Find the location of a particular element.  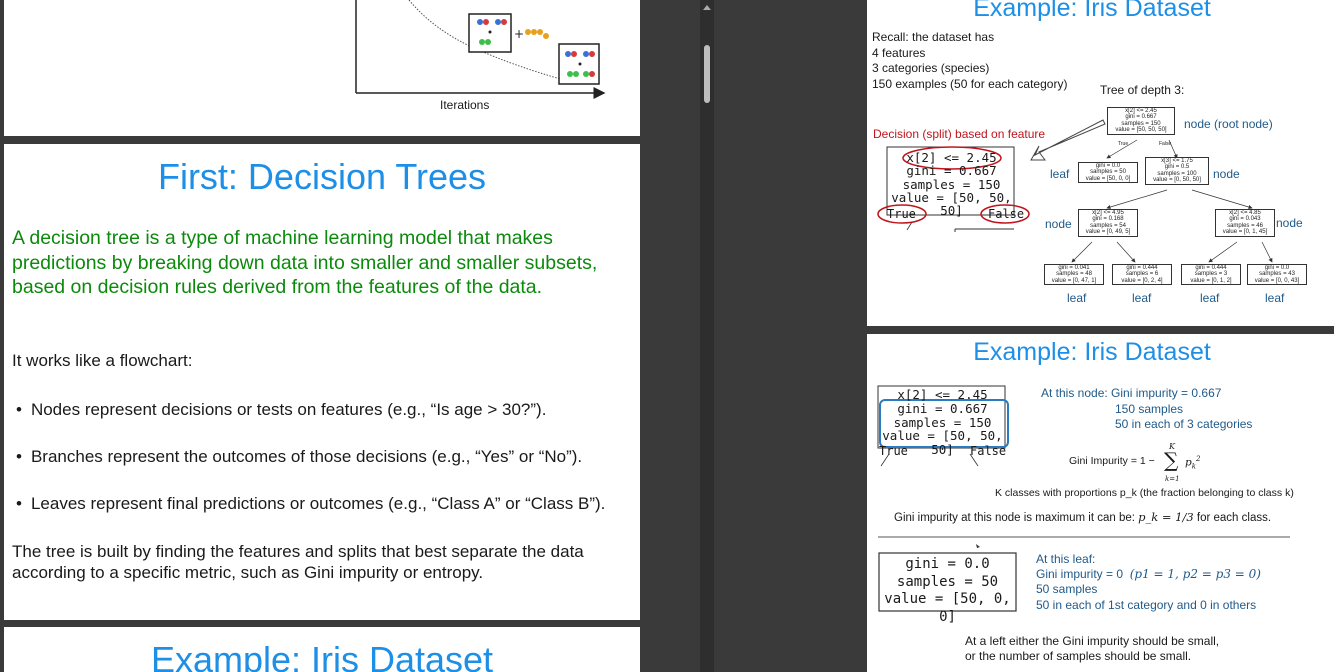

scroll-up-arrow is located at coordinates (707, 7).